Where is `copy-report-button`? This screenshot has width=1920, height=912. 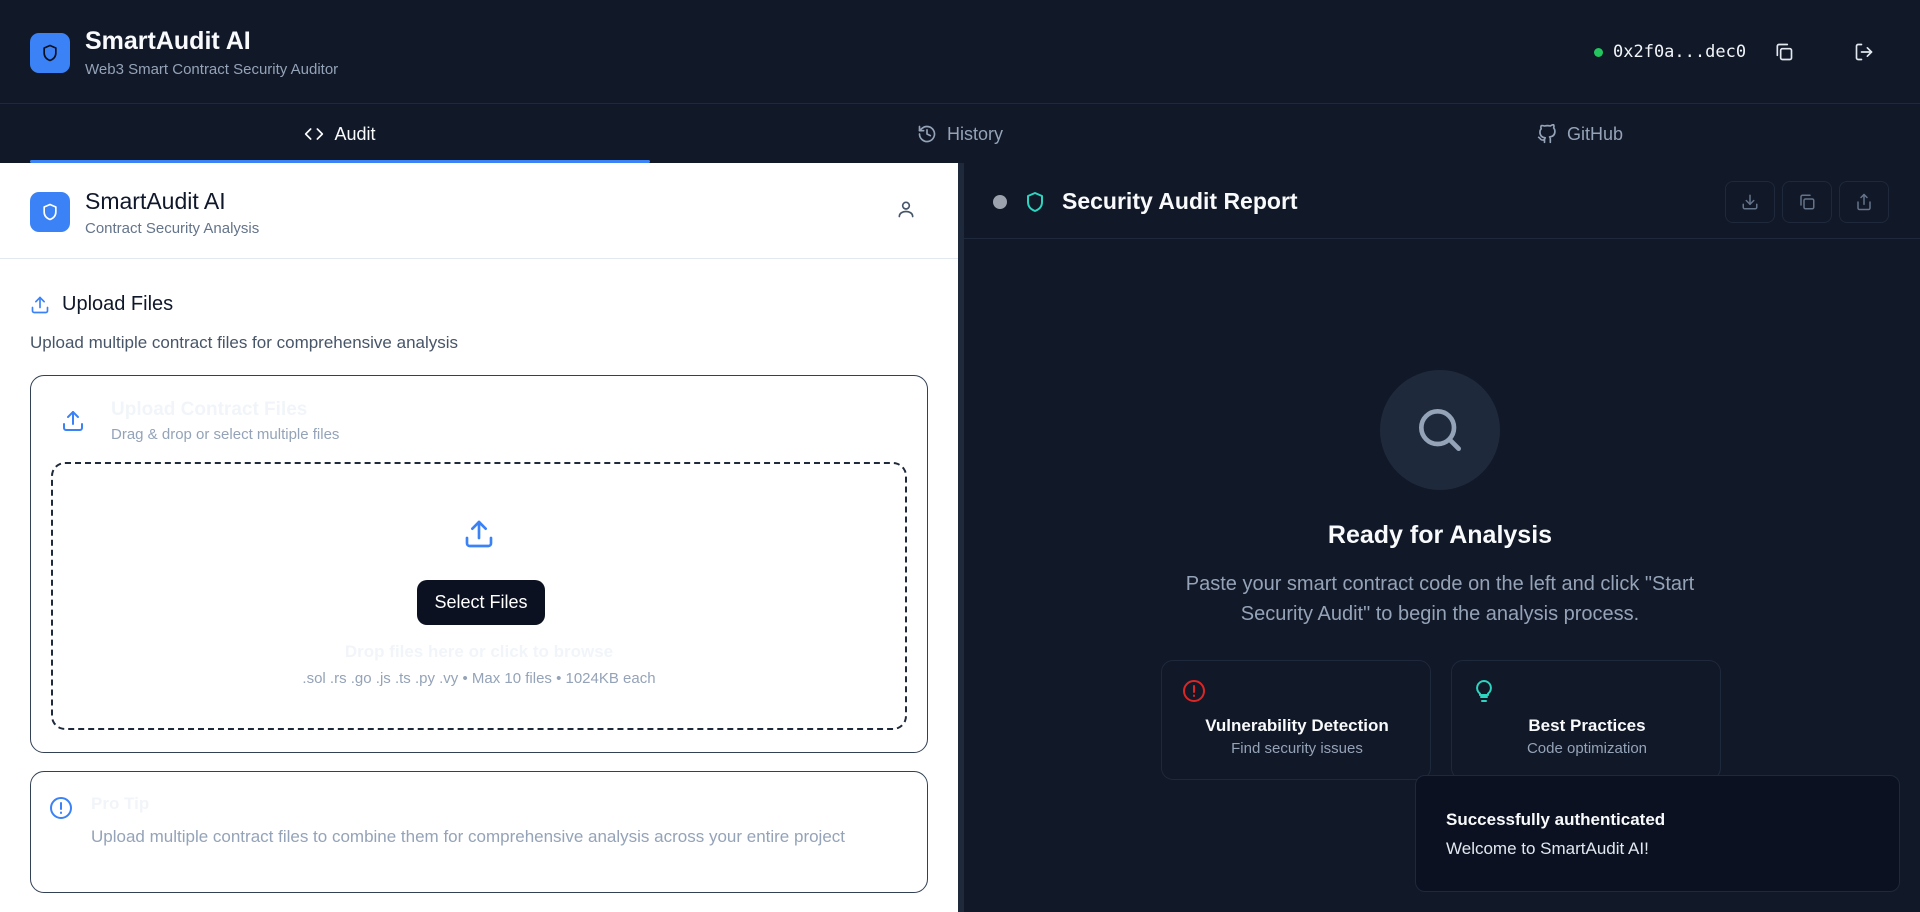 copy-report-button is located at coordinates (1807, 202).